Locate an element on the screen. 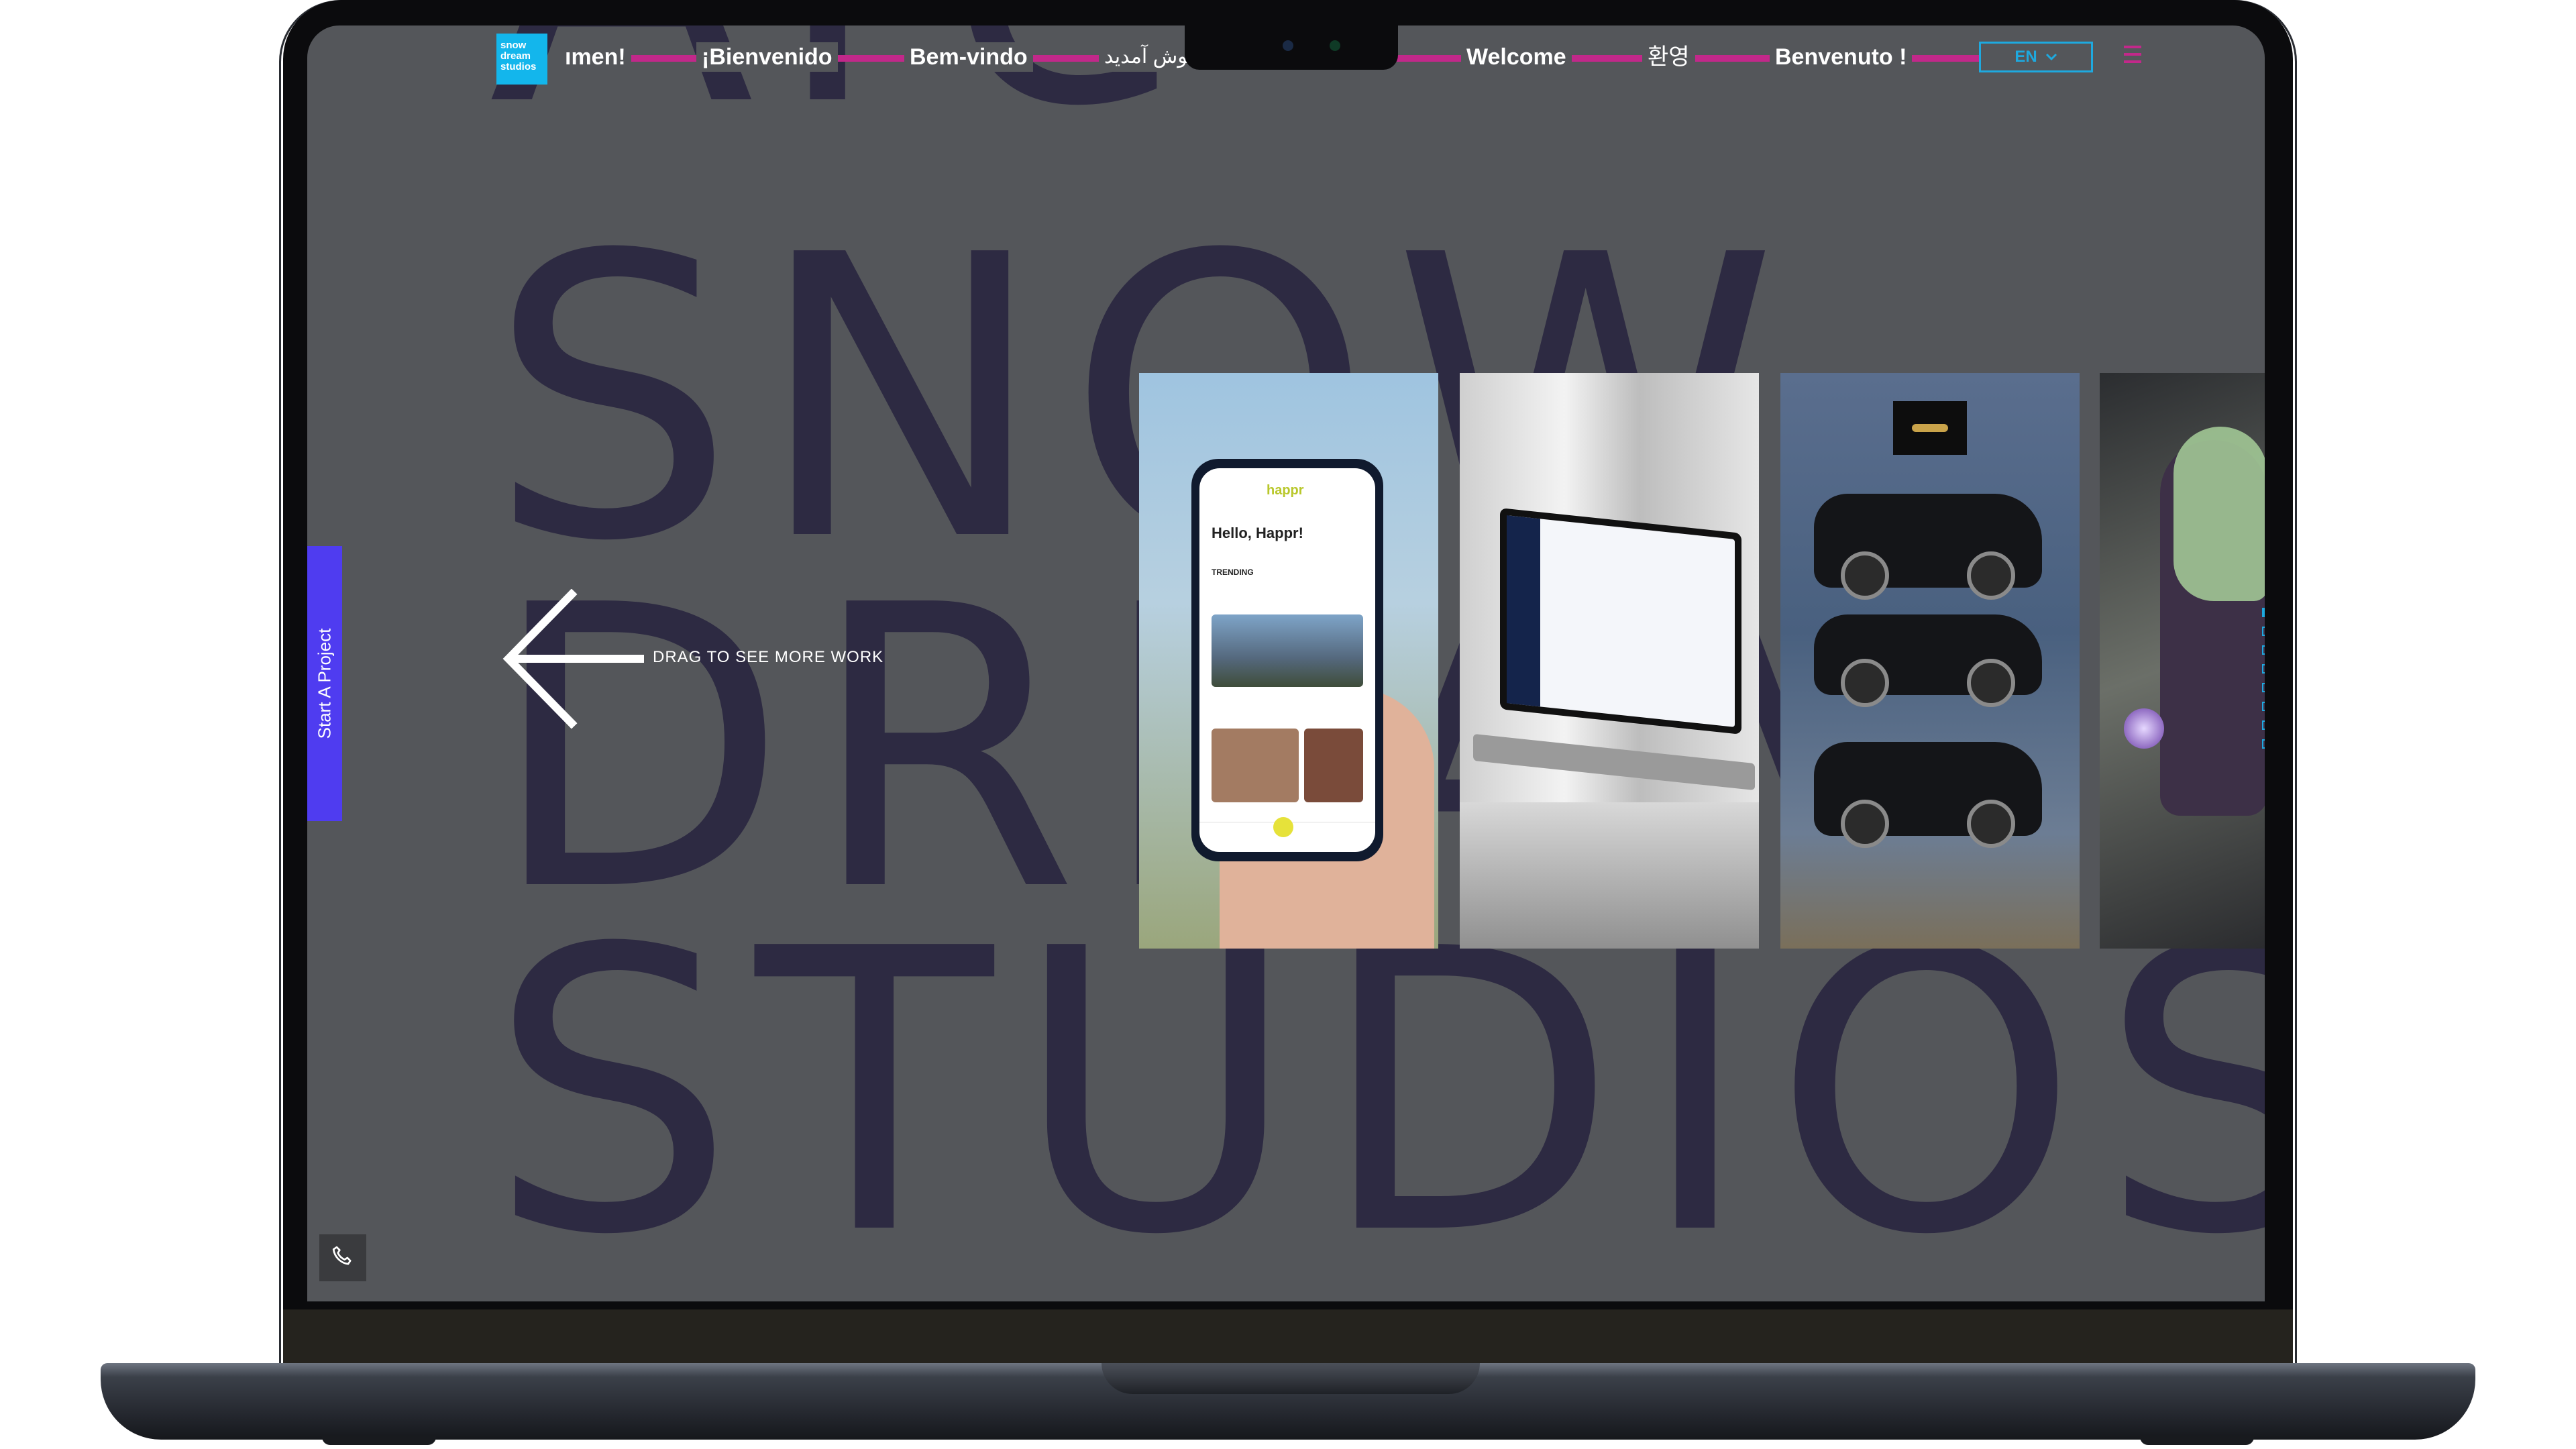 This screenshot has width=2576, height=1449. dashboard-ui is located at coordinates (1621, 621).